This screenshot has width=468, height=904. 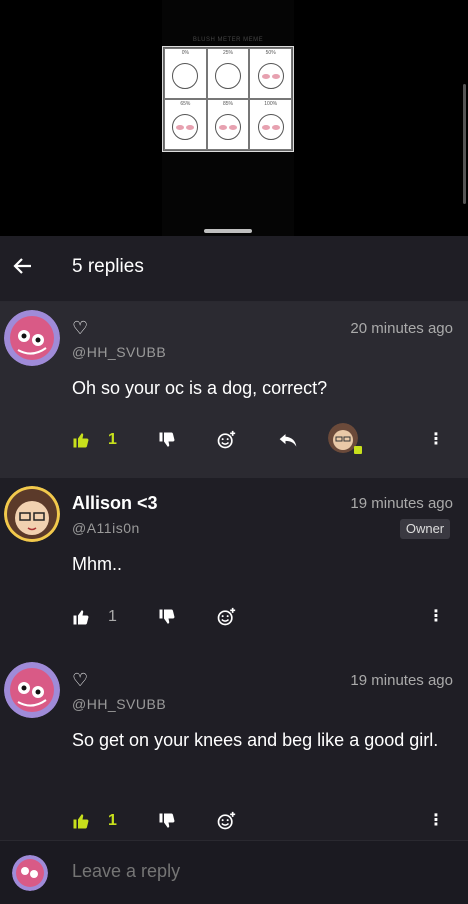 I want to click on comment-handle: @A11is0n, so click(x=106, y=528).